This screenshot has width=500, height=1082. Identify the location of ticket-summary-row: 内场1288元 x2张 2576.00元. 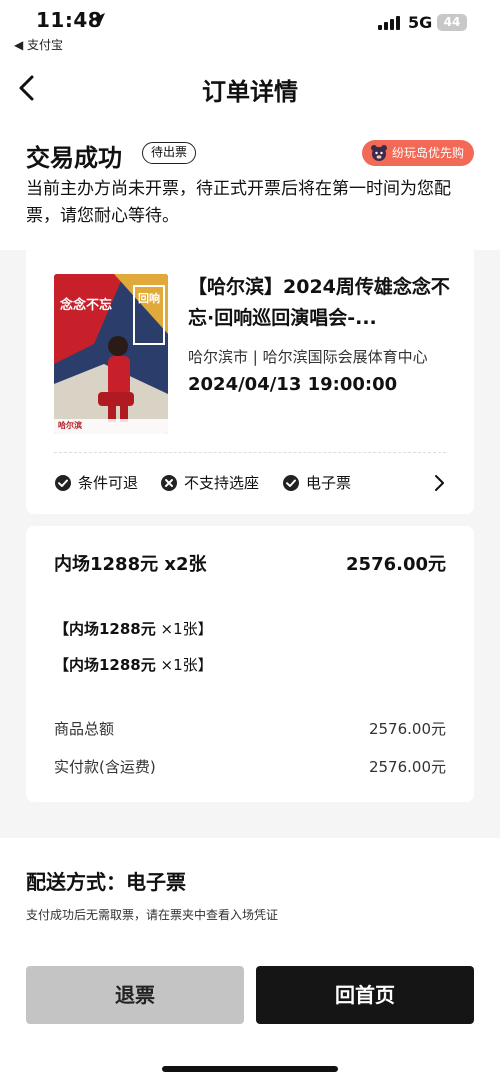
(250, 563).